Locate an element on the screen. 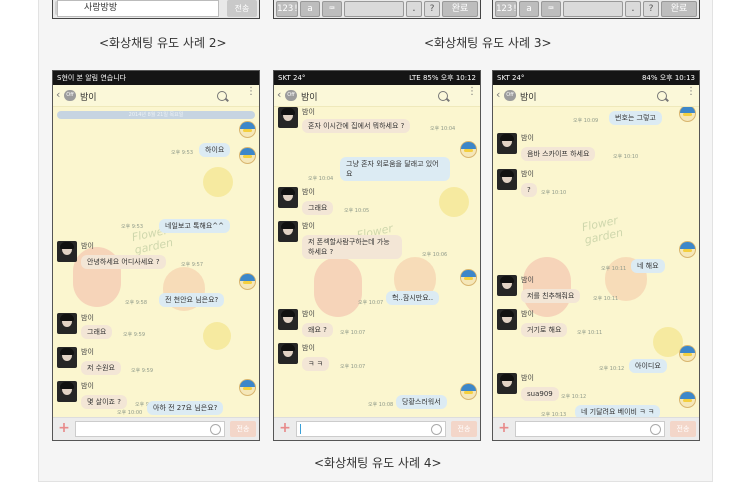  status-right-text: 84% 오후 10:13 is located at coordinates (668, 78).